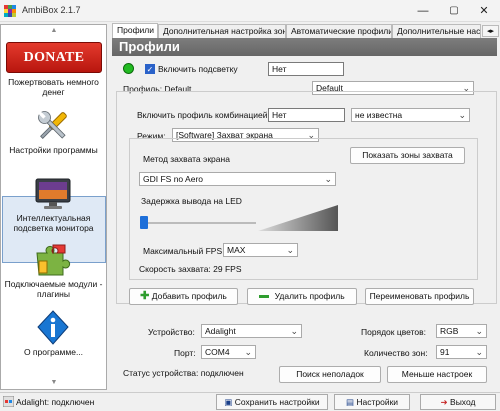  I want to click on enable-backlight-checkbox: ✓, so click(150, 69).